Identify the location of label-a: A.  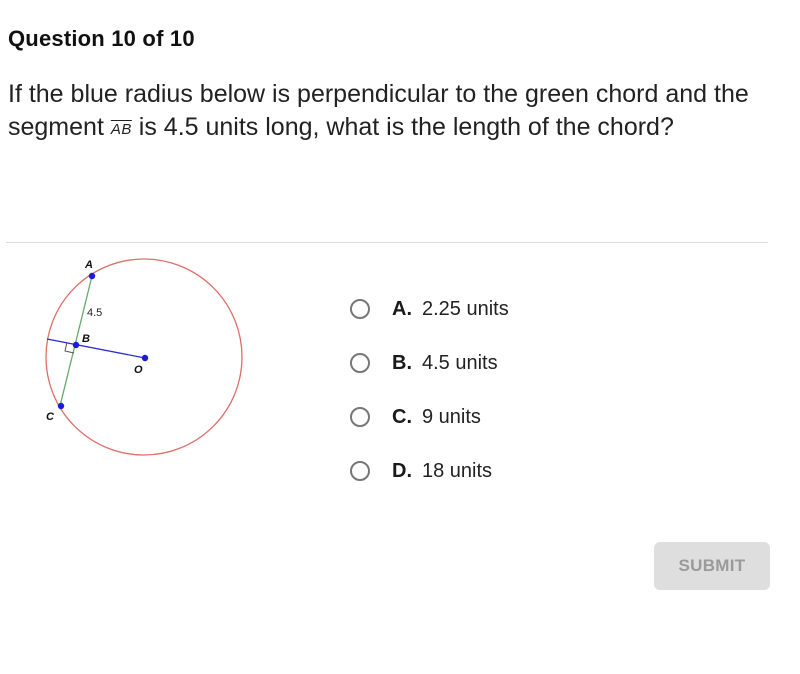
(88, 265).